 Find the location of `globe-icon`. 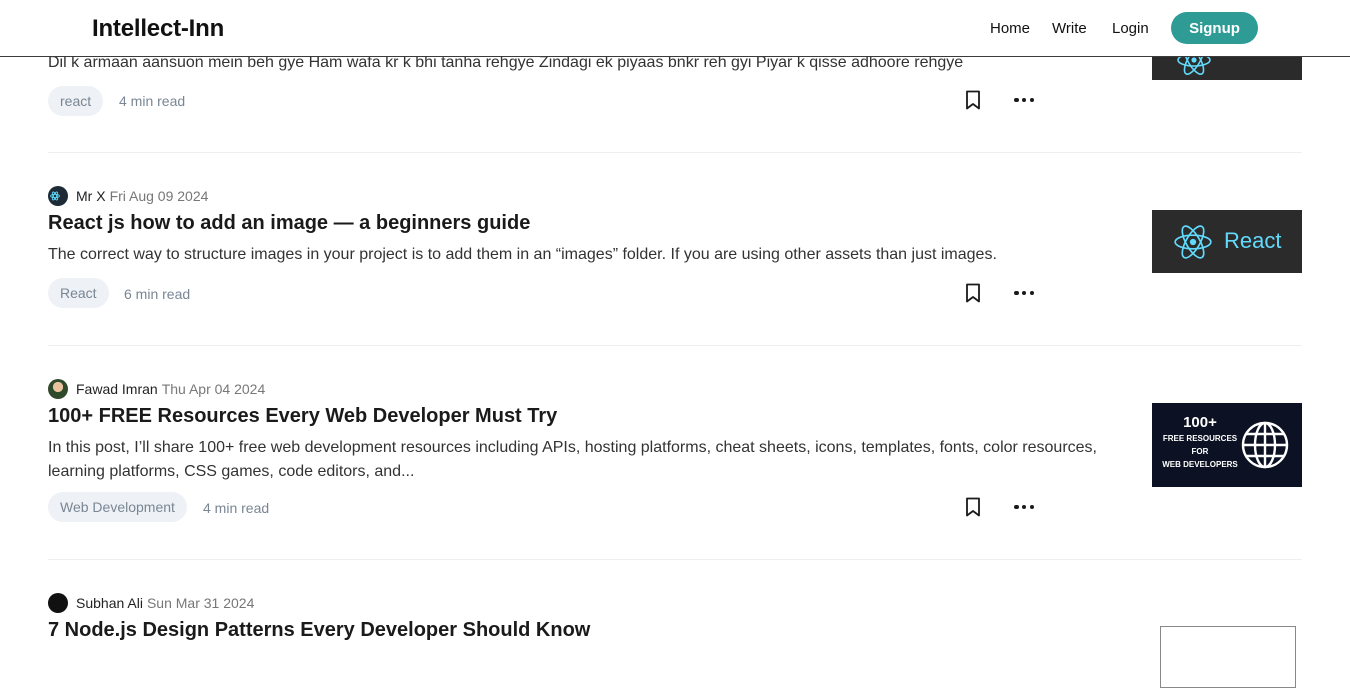

globe-icon is located at coordinates (1265, 445).